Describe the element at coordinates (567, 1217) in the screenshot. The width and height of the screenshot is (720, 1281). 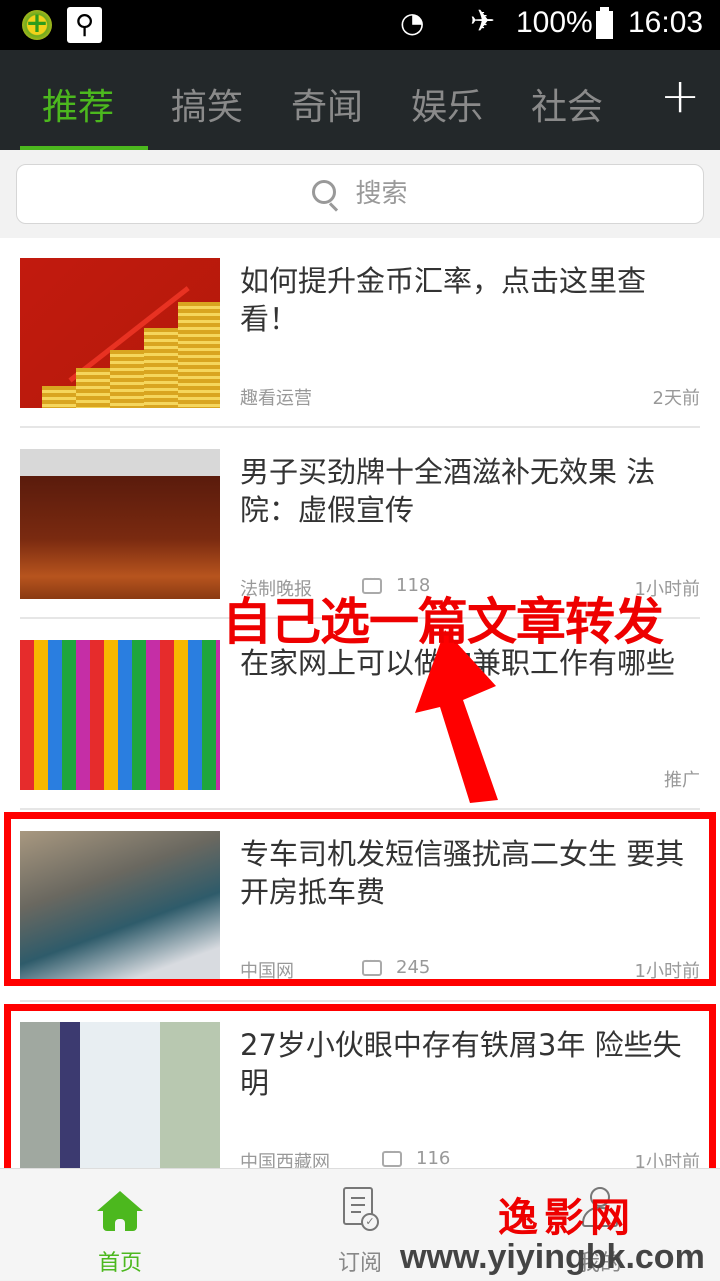
I see `watermark-name: 逸影网` at that location.